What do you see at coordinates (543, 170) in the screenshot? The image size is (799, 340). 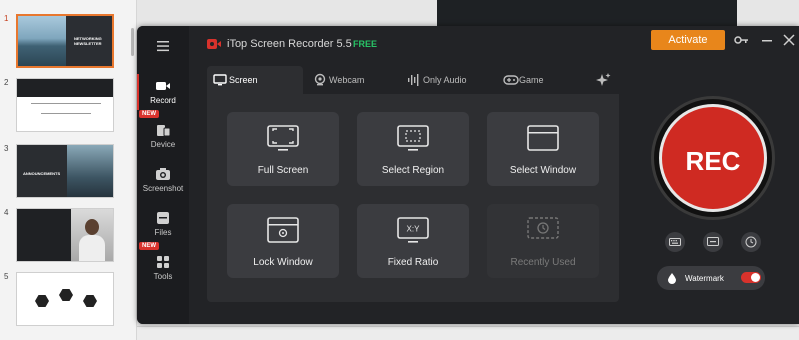 I see `select-window-label: Select Window` at bounding box center [543, 170].